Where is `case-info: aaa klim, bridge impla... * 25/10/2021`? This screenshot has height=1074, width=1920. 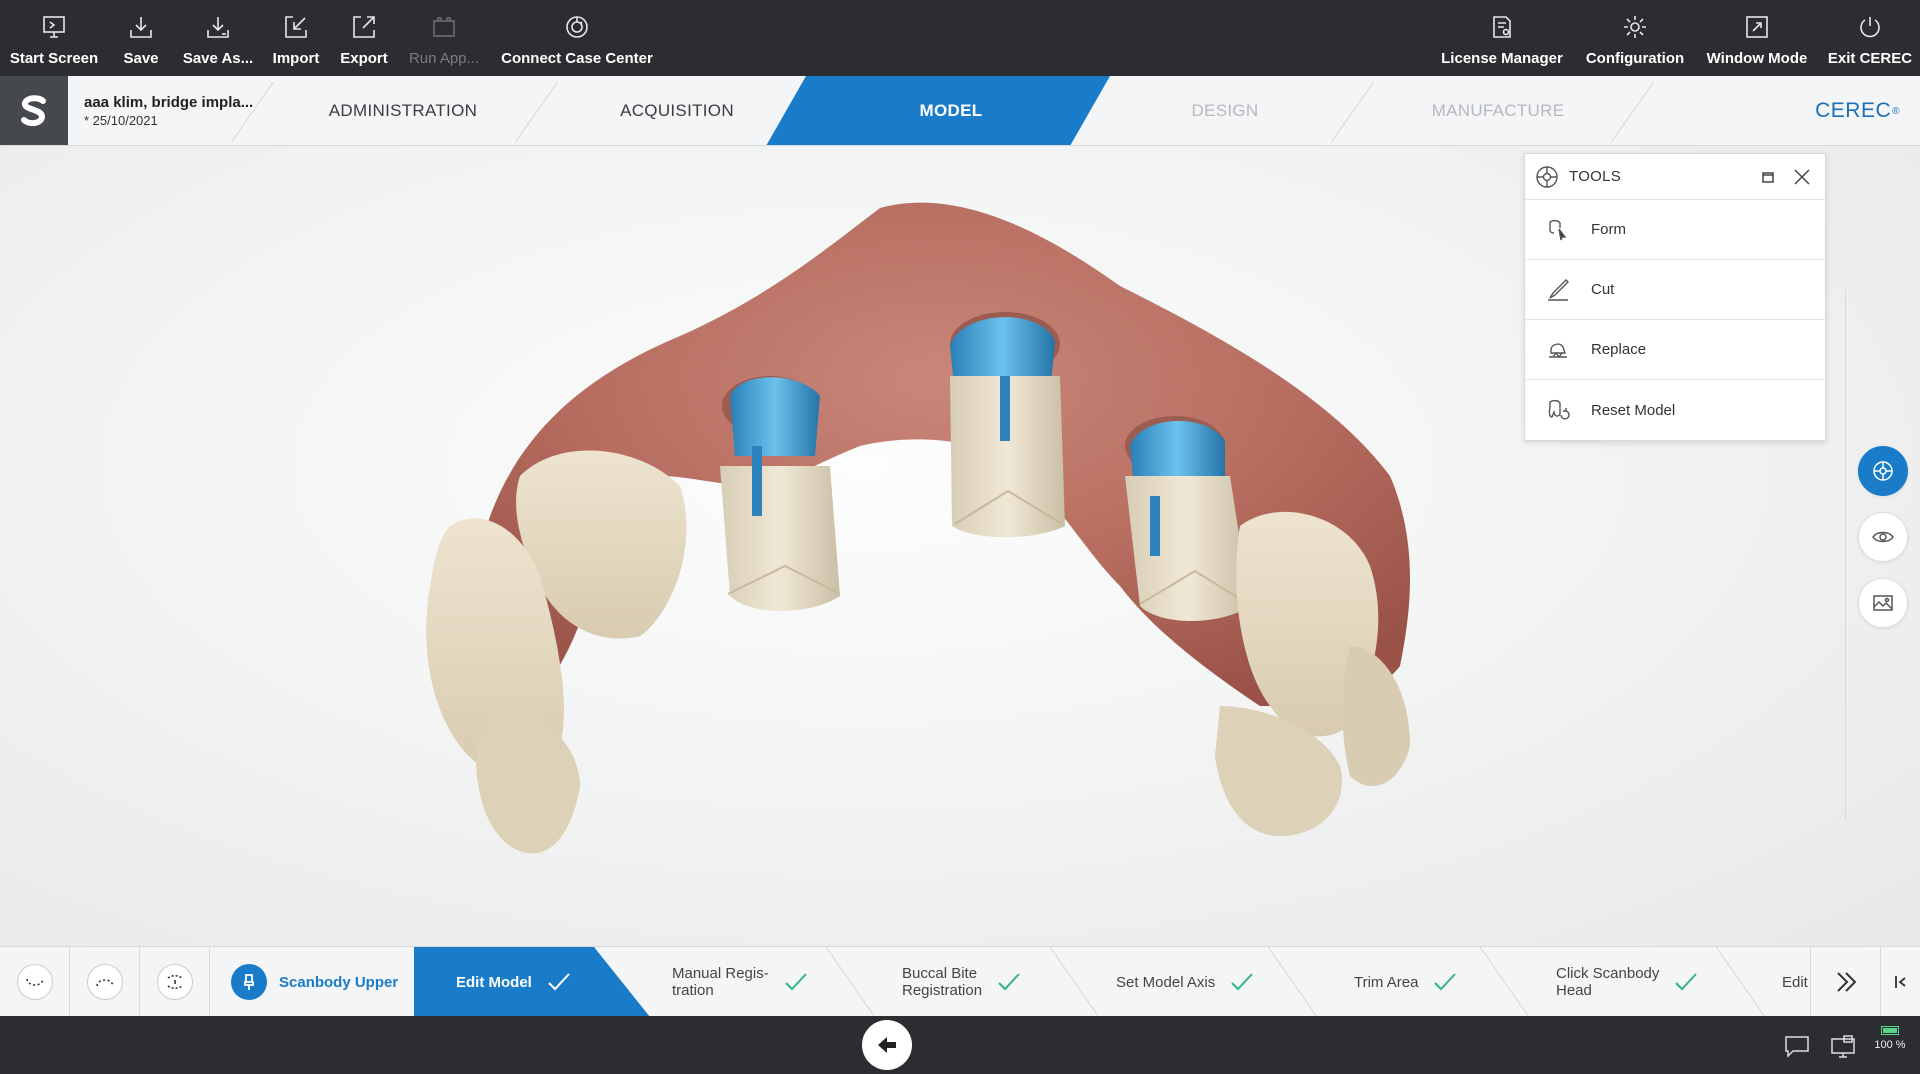 case-info: aaa klim, bridge impla... * 25/10/2021 is located at coordinates (174, 111).